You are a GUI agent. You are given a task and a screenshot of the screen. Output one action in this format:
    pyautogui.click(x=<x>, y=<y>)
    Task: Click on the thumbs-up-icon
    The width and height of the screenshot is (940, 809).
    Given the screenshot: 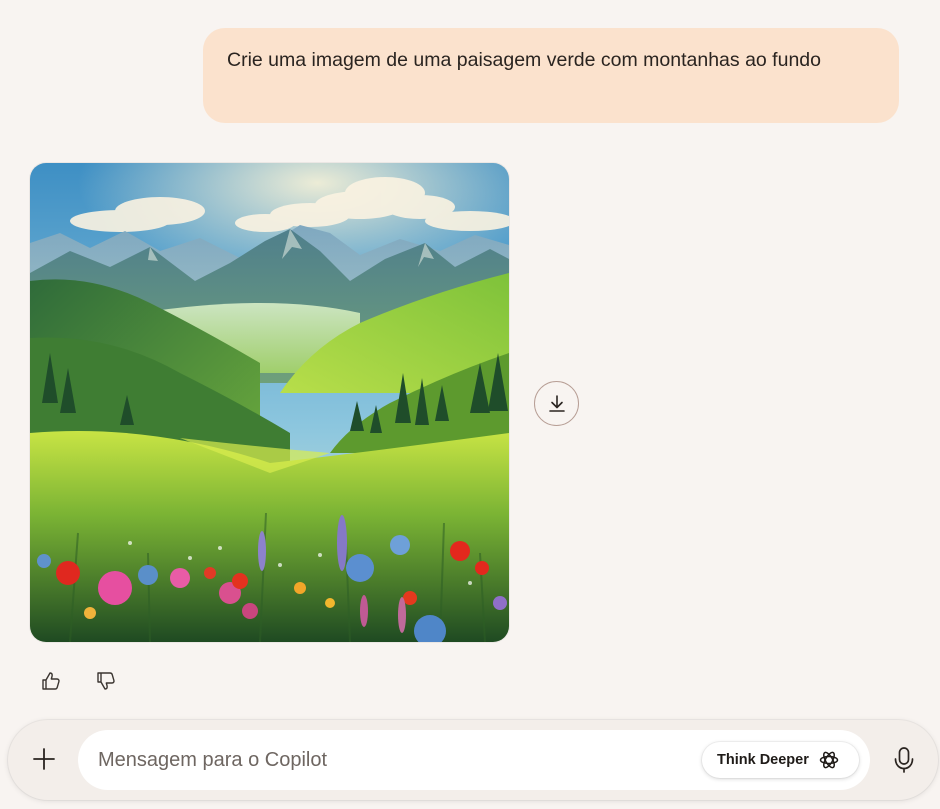 What is the action you would take?
    pyautogui.click(x=51, y=681)
    